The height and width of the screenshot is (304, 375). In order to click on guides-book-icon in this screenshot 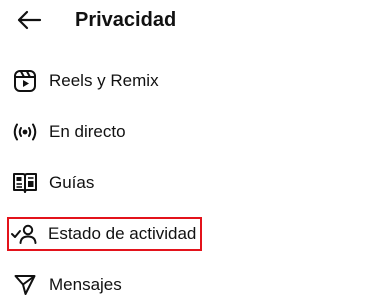, I will do `click(25, 183)`.